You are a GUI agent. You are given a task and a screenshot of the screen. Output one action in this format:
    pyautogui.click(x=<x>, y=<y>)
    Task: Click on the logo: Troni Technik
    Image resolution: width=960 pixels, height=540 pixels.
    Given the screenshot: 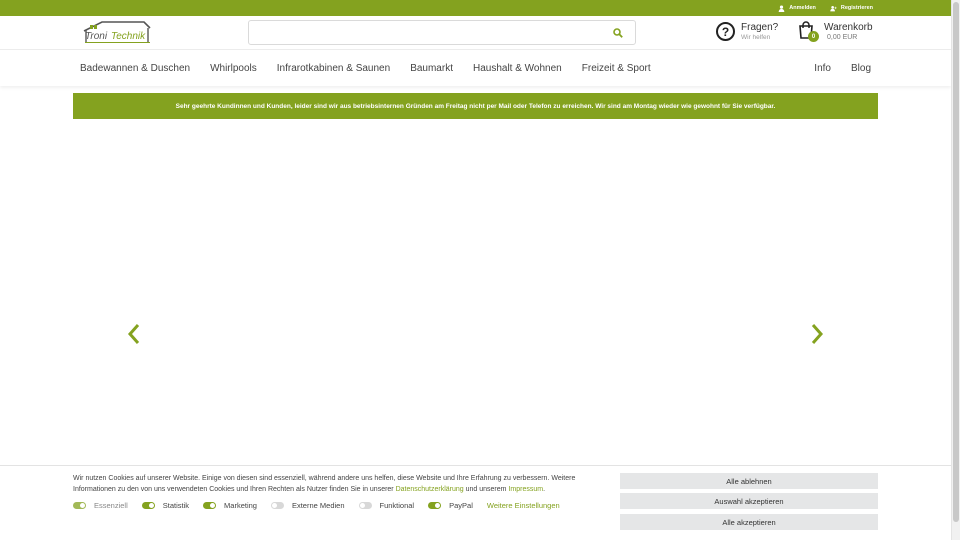 What is the action you would take?
    pyautogui.click(x=117, y=33)
    